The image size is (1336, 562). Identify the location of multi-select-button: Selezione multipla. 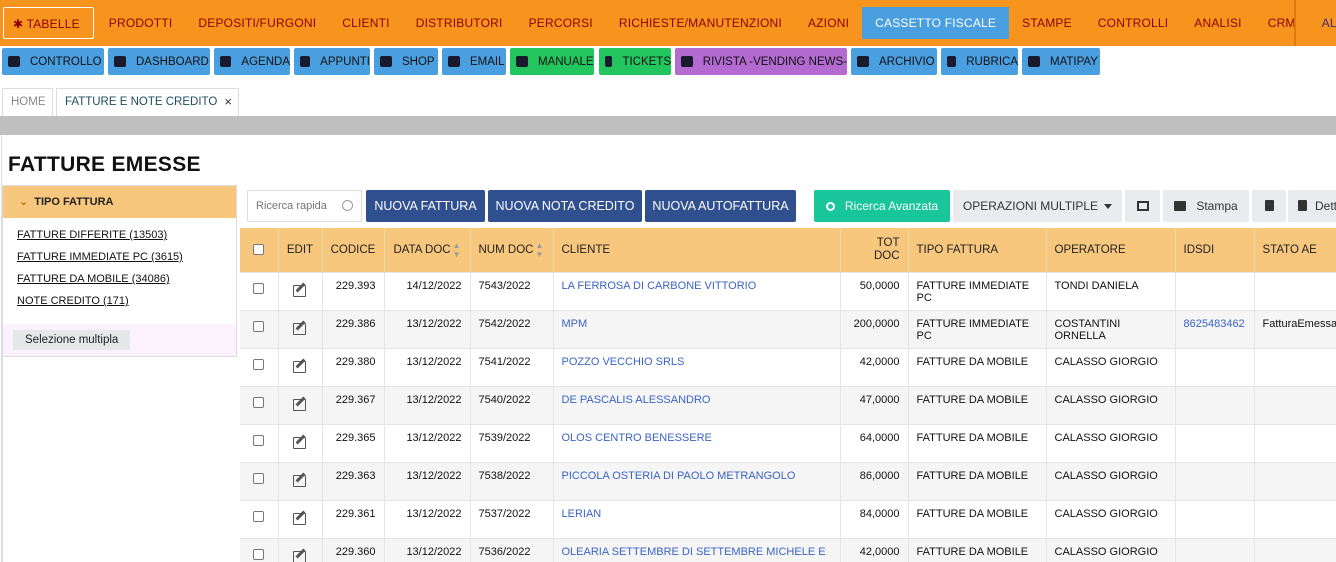
(72, 340).